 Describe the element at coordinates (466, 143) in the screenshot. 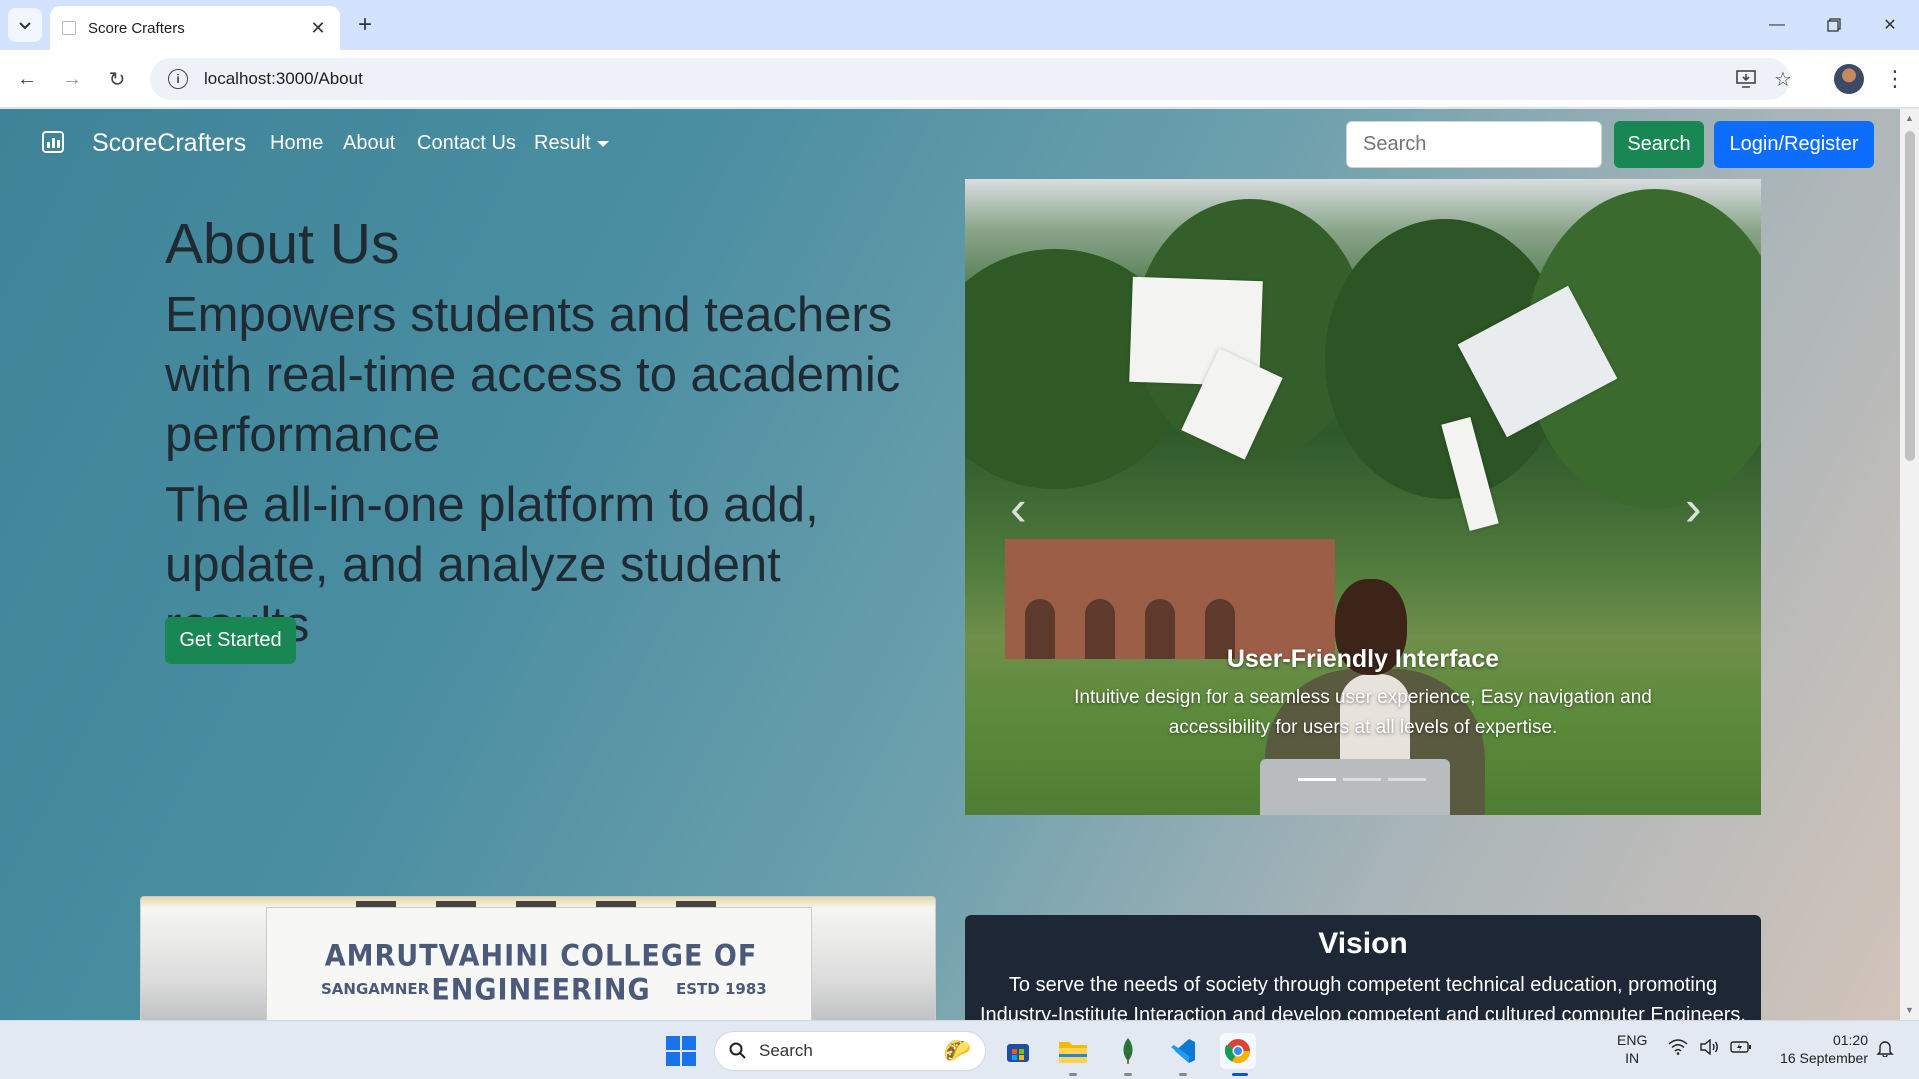

I see `nav-contact: Contact Us` at that location.